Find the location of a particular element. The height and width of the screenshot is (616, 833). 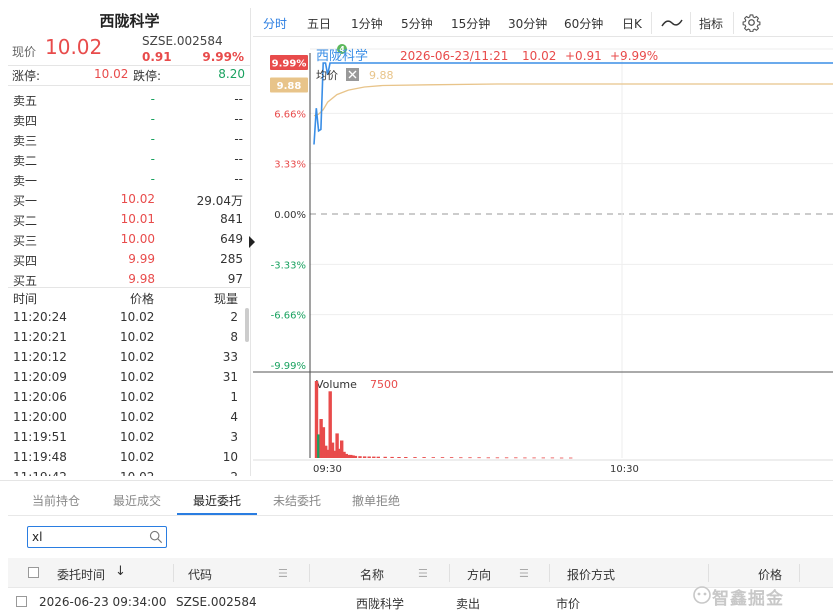

ticks-header-vol: 现量 is located at coordinates (225, 299).